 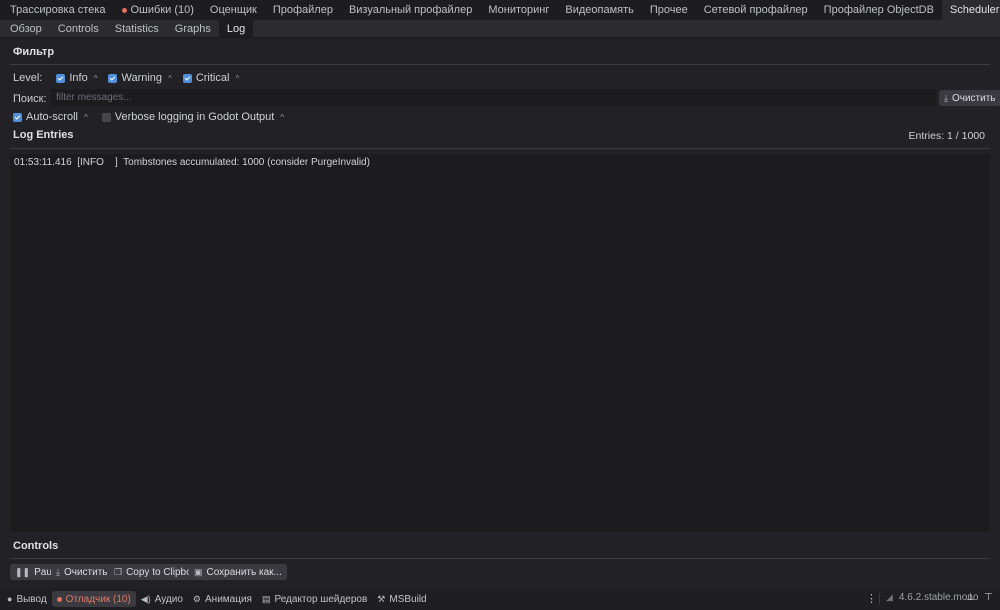 What do you see at coordinates (145, 598) in the screenshot?
I see `audio-icon: ◀)` at bounding box center [145, 598].